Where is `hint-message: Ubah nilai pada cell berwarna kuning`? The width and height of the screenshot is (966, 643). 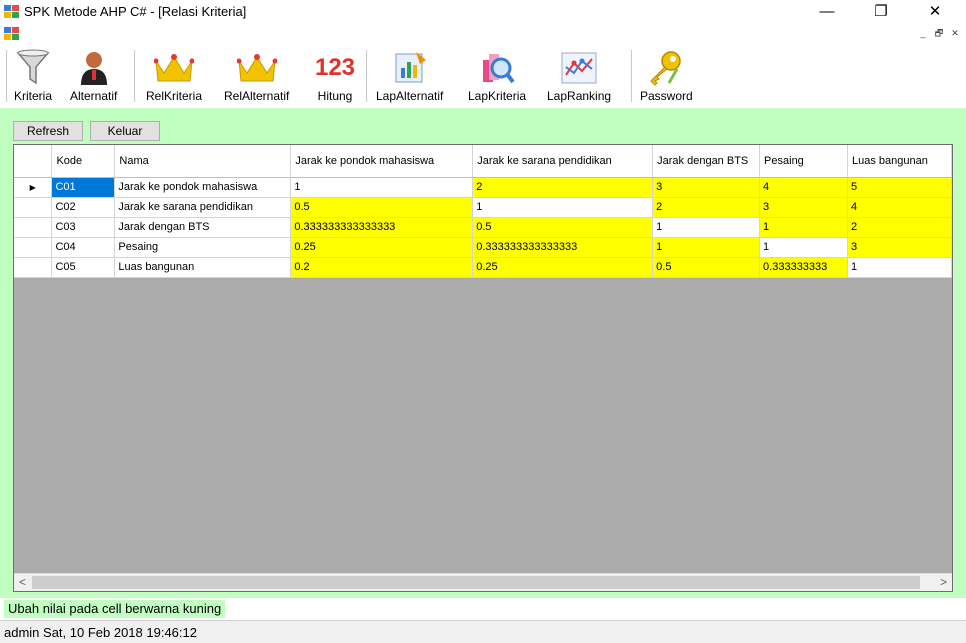 hint-message: Ubah nilai pada cell berwarna kuning is located at coordinates (115, 609).